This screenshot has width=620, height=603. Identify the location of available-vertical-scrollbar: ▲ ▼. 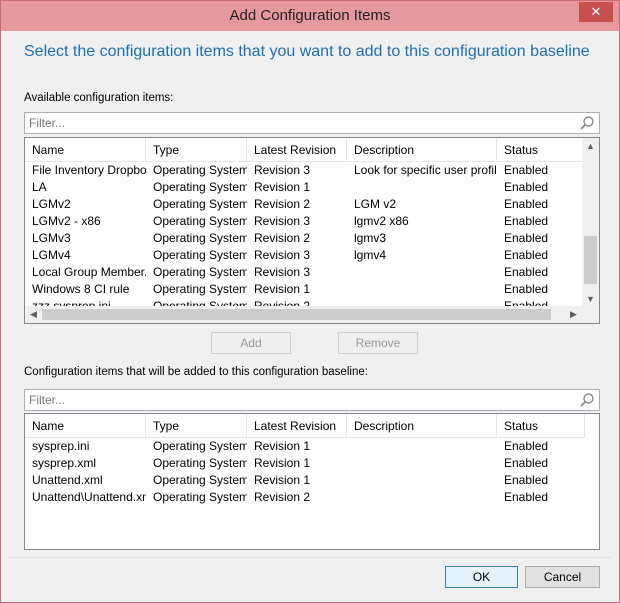
(590, 223).